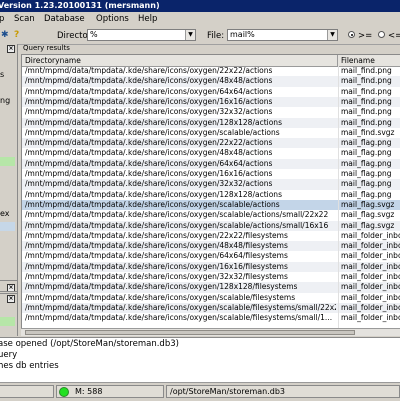 Image resolution: width=400 pixels, height=401 pixels. I want to click on window-title: Version 1.23.20100131 (mersmann), so click(80, 5).